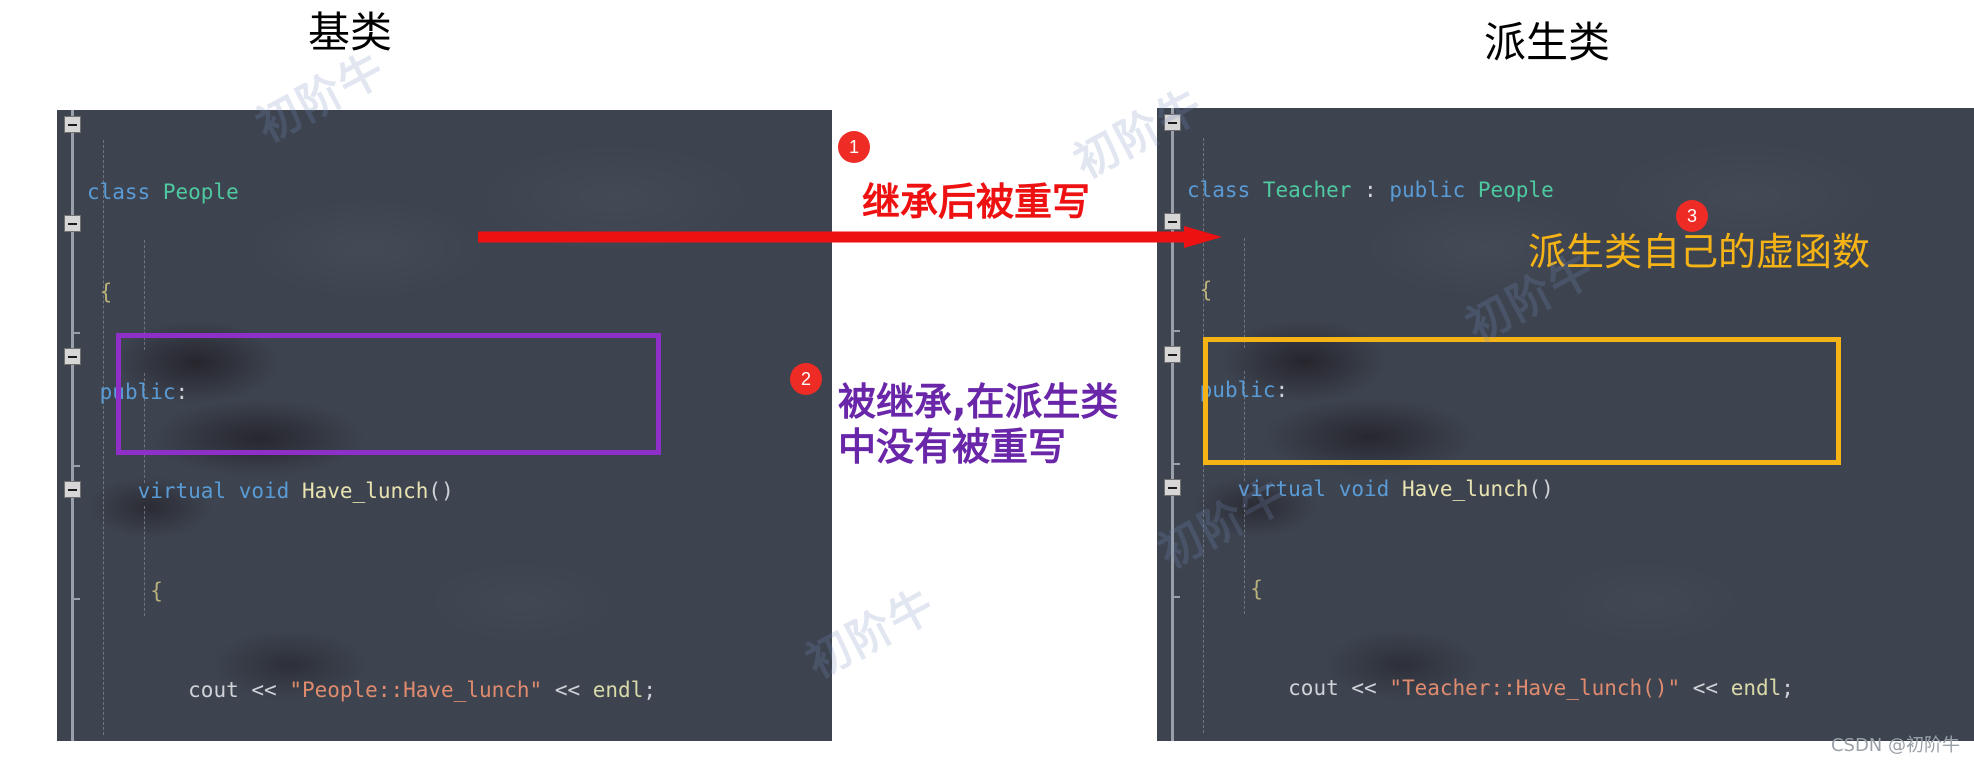 The image size is (1974, 763). I want to click on base-class-heading: 基类, so click(350, 32).